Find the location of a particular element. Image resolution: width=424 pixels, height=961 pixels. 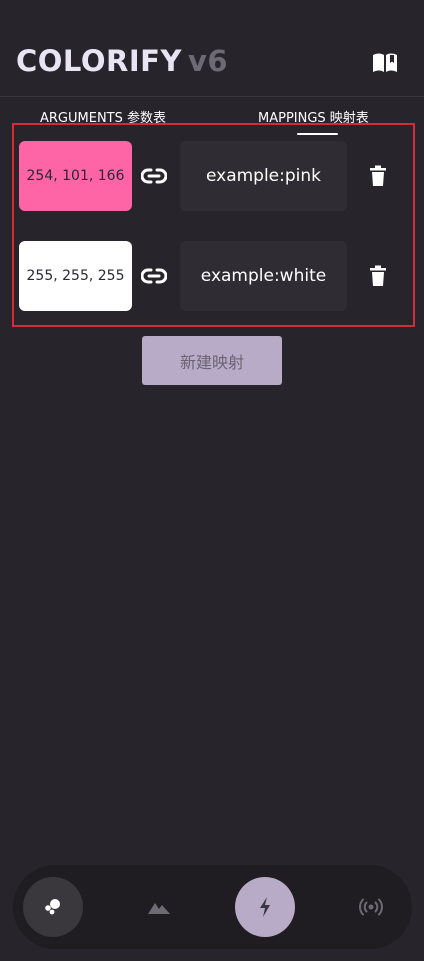

mapping-row: 255, 255, 255 example:white is located at coordinates (212, 276).